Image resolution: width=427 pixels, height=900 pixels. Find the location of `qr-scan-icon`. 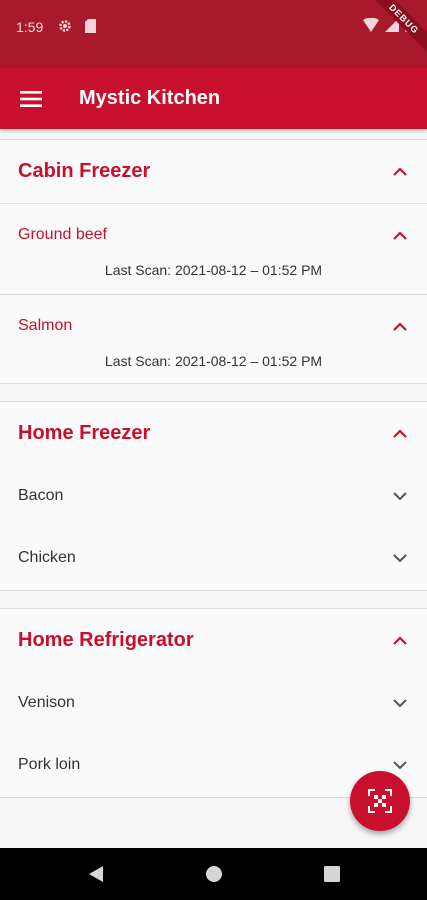

qr-scan-icon is located at coordinates (380, 801).